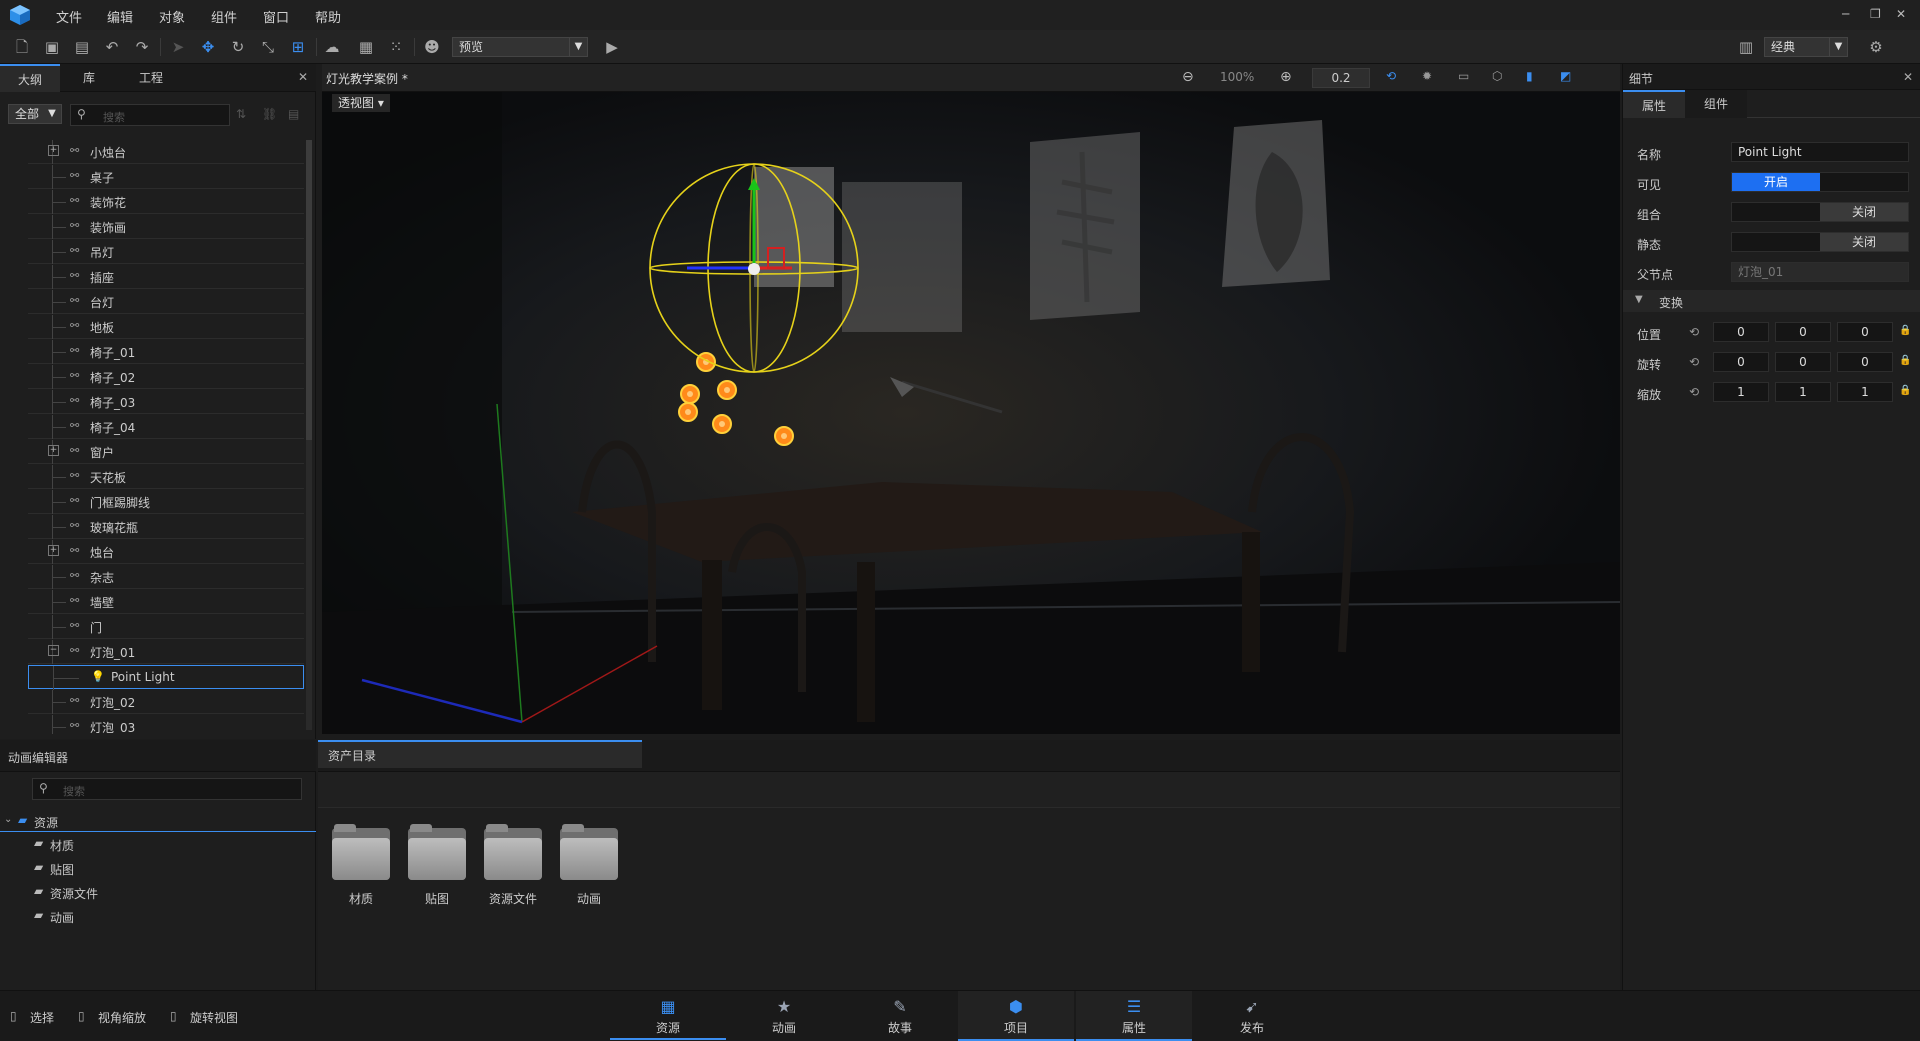 The width and height of the screenshot is (1920, 1041). I want to click on bottom-tab-story: ✎ 故事, so click(900, 1016).